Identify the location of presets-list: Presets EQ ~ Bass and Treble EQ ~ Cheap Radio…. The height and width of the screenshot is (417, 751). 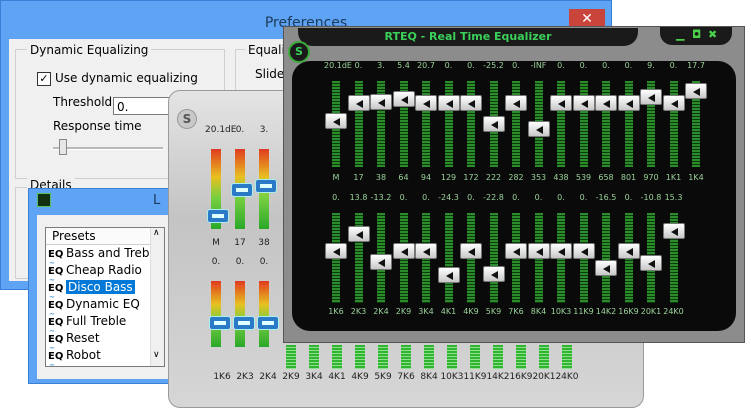
(105, 297).